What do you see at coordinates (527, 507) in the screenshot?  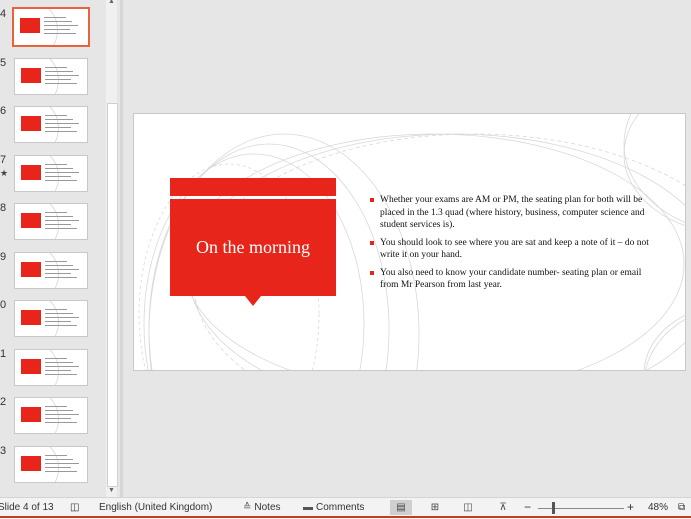 I see `zoom-out-button: −` at bounding box center [527, 507].